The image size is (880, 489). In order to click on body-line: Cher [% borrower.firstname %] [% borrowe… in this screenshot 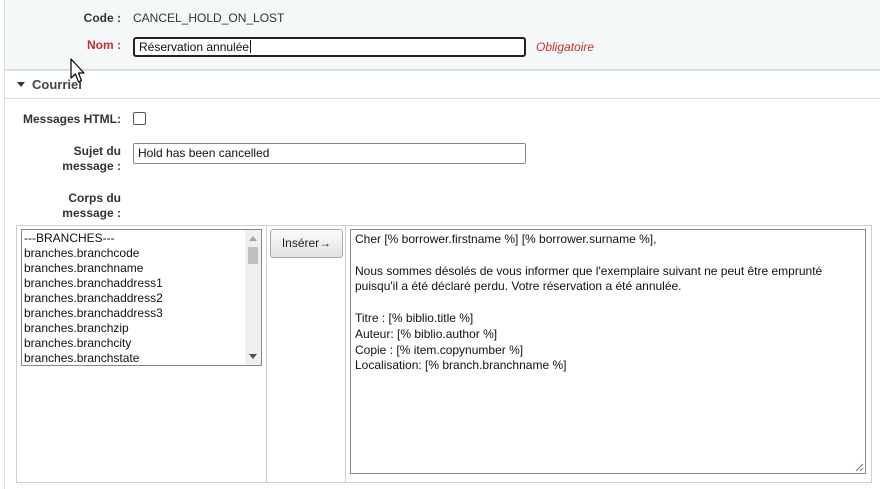, I will do `click(506, 239)`.